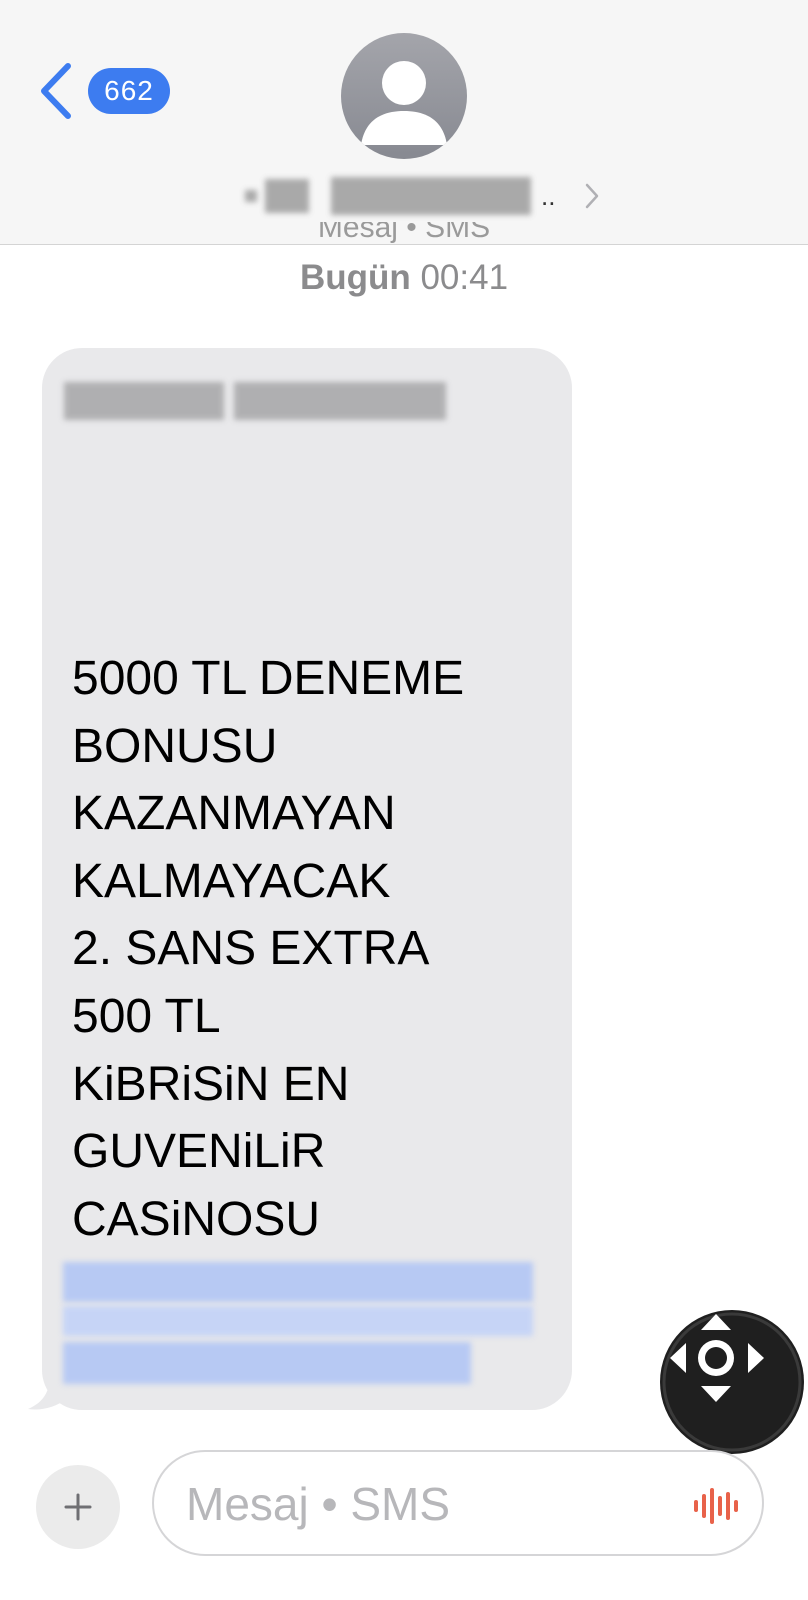  I want to click on service-label: Mesaj • SMS, so click(404, 237).